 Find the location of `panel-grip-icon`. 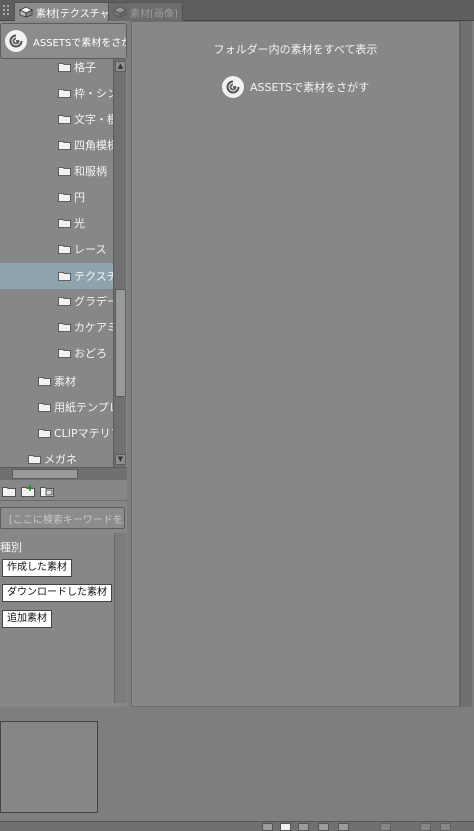

panel-grip-icon is located at coordinates (6, 10).